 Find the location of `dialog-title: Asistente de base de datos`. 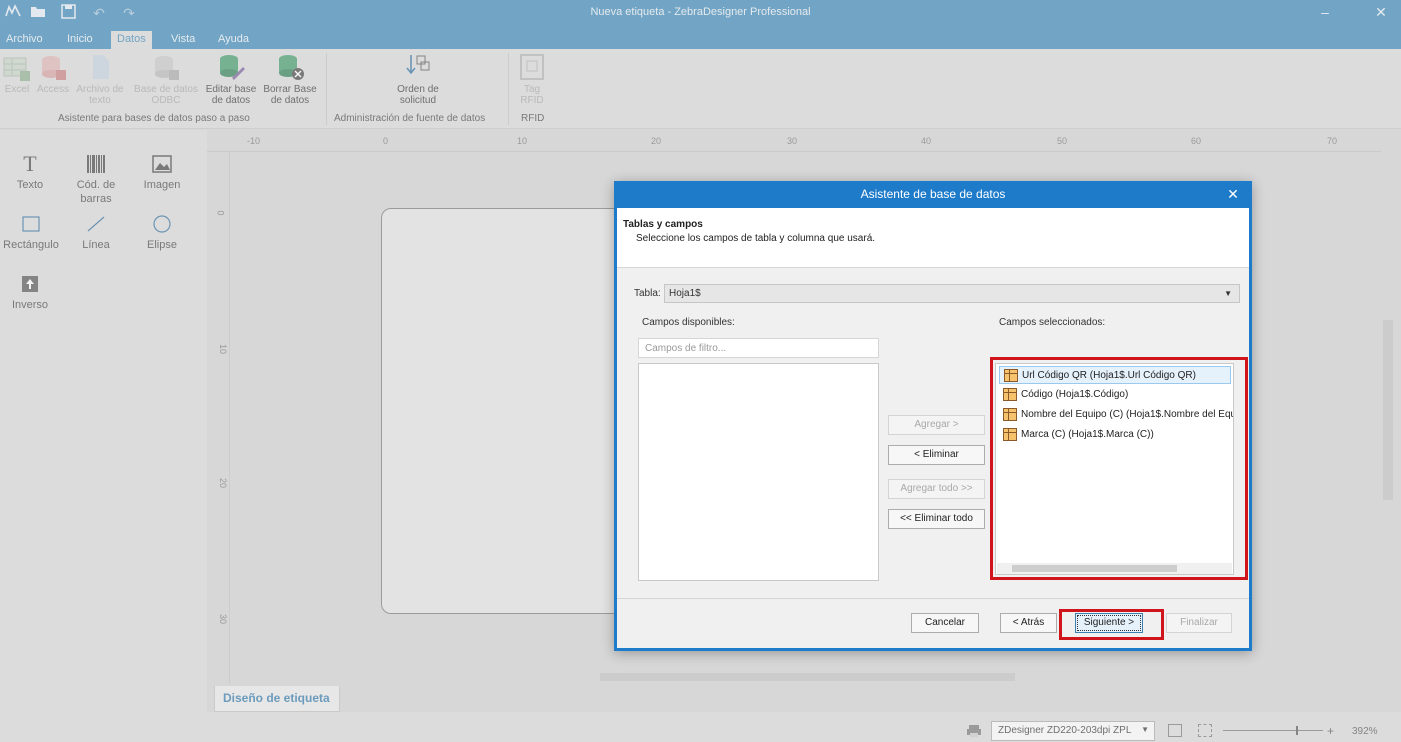

dialog-title: Asistente de base de datos is located at coordinates (933, 194).